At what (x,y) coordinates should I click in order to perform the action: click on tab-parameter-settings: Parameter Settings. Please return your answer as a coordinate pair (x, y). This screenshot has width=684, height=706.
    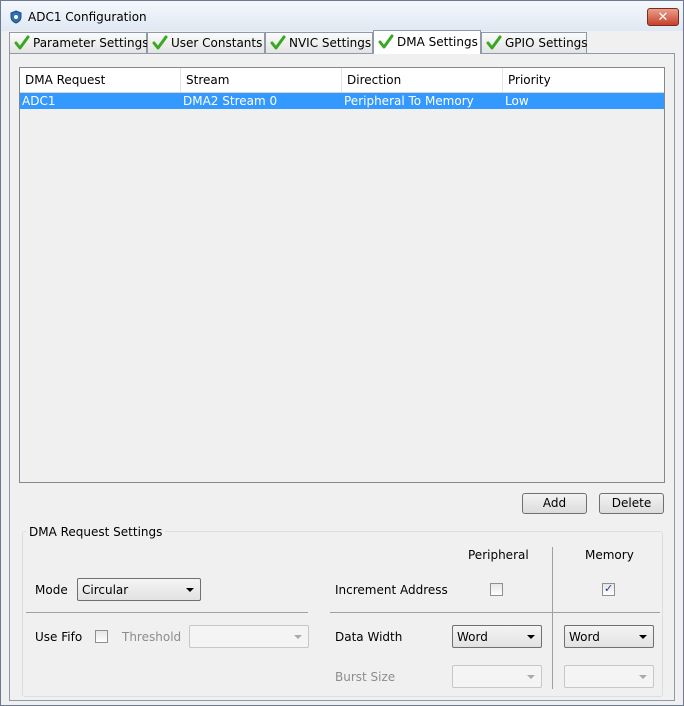
    Looking at the image, I should click on (79, 42).